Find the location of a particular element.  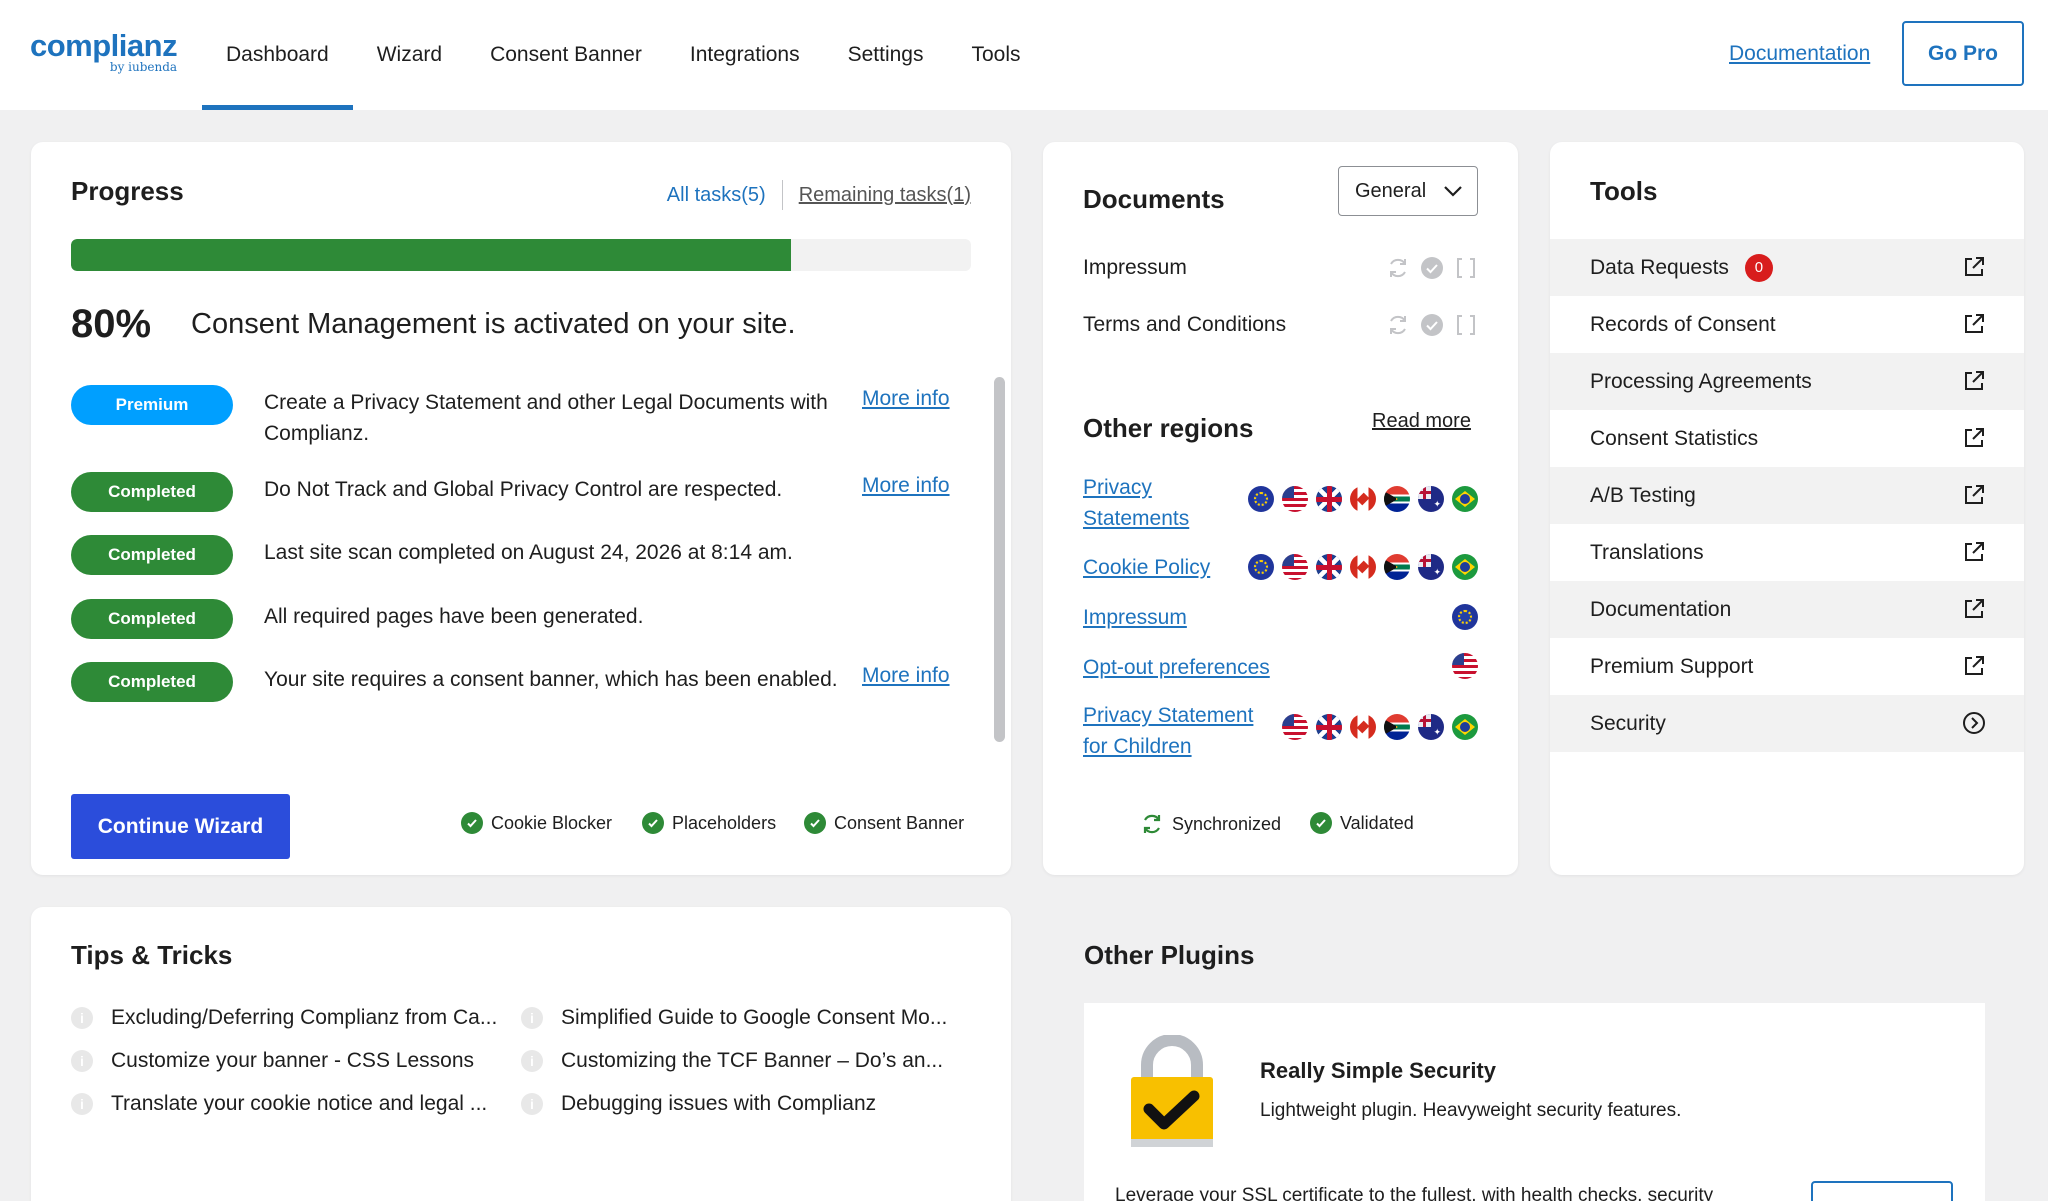

documentation-link: Documentation is located at coordinates (1799, 54).